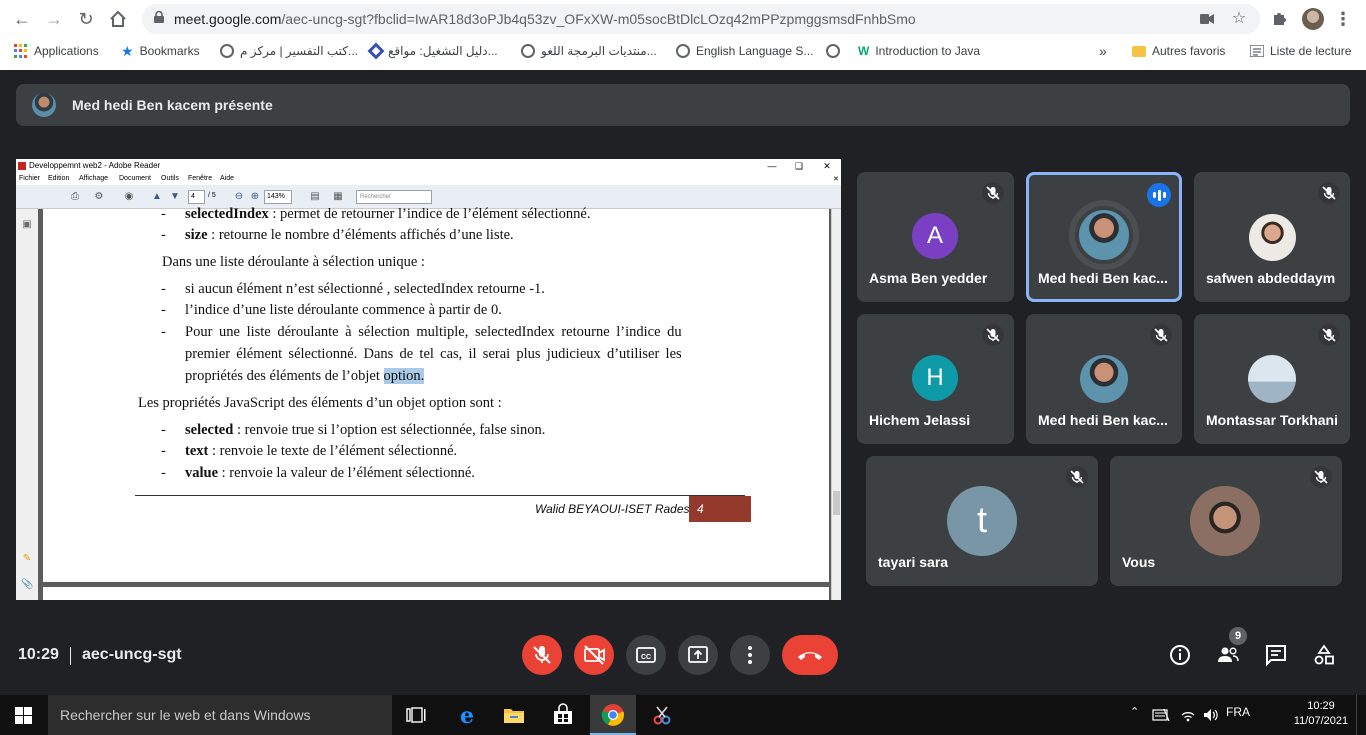  I want to click on globe-icon, so click(227, 51).